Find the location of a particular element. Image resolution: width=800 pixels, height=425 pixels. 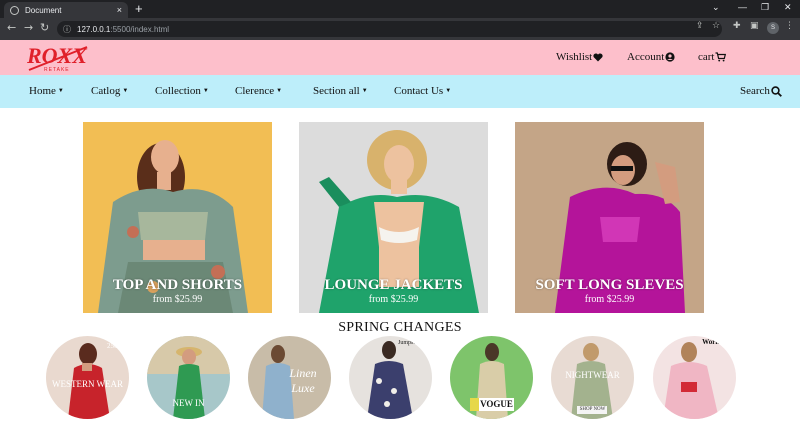

new-tab-button: + is located at coordinates (139, 9).